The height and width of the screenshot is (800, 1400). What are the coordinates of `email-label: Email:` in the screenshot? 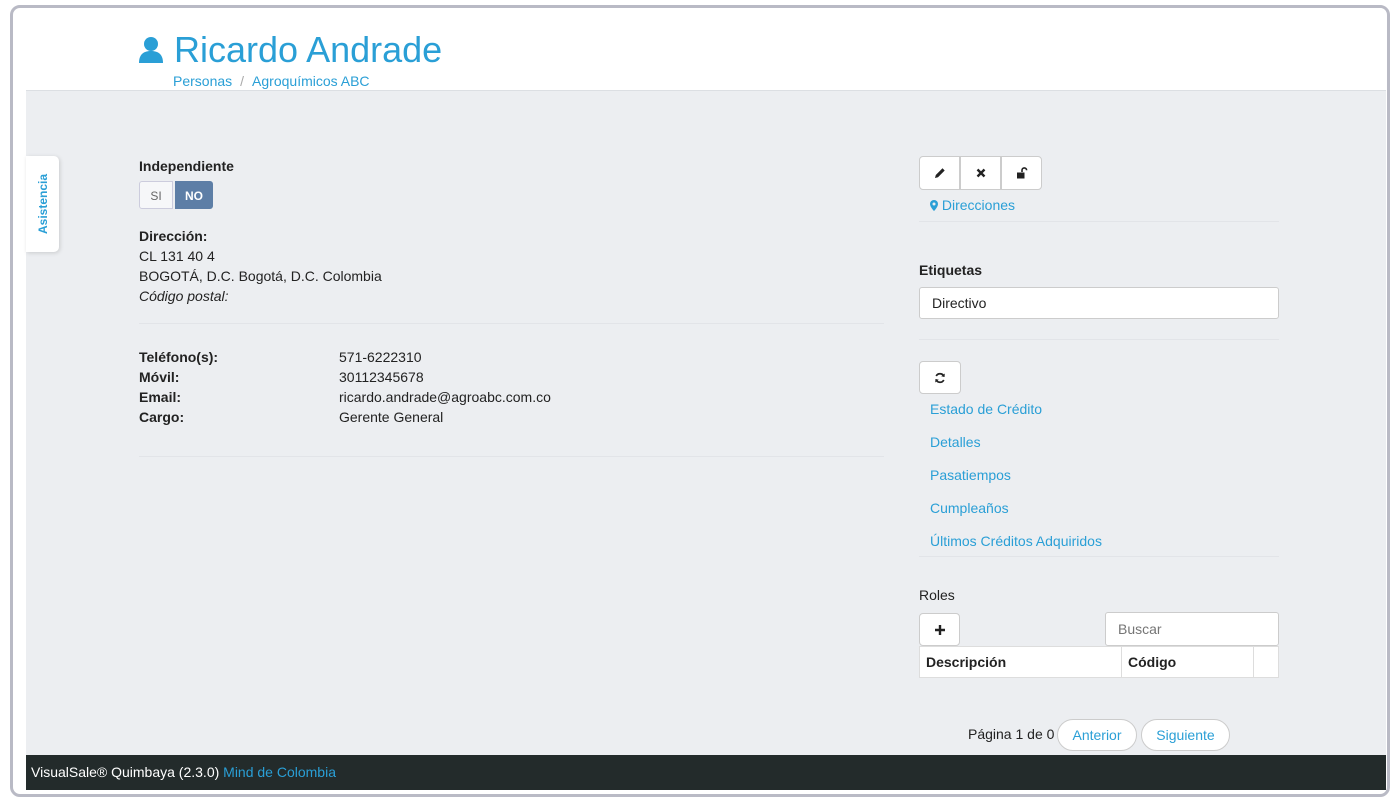 It's located at (160, 397).